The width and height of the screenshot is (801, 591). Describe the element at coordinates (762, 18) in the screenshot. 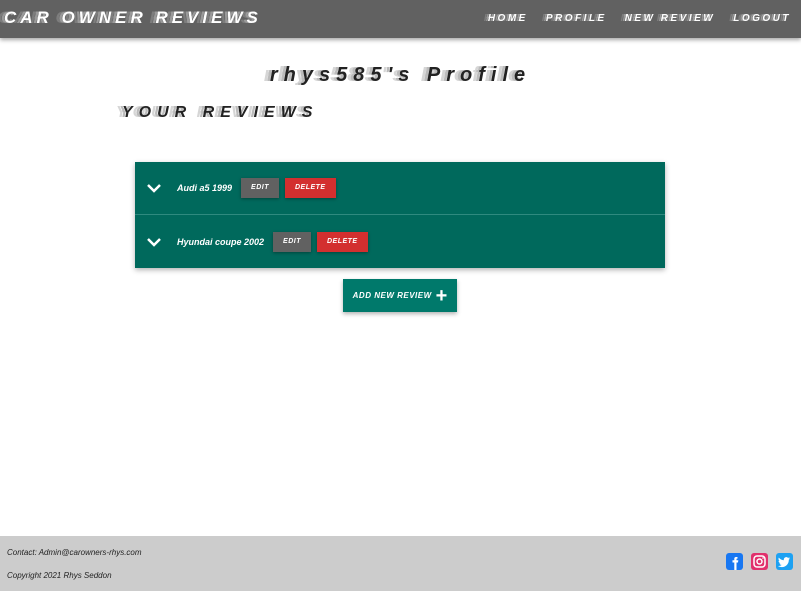

I see `nav-link-logout: Logout` at that location.